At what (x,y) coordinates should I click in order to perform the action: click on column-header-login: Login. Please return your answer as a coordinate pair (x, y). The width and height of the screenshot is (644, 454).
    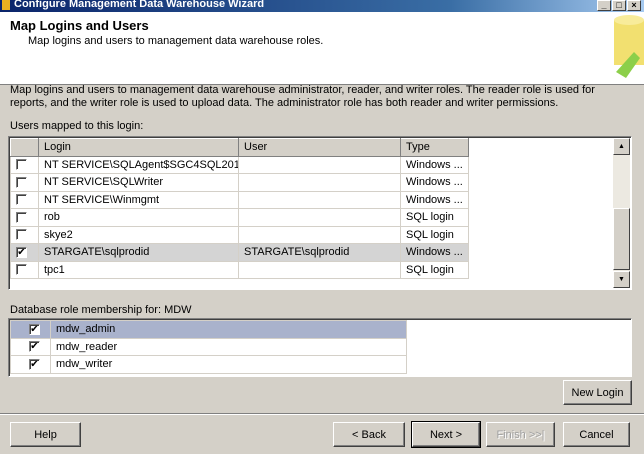
    Looking at the image, I should click on (138, 147).